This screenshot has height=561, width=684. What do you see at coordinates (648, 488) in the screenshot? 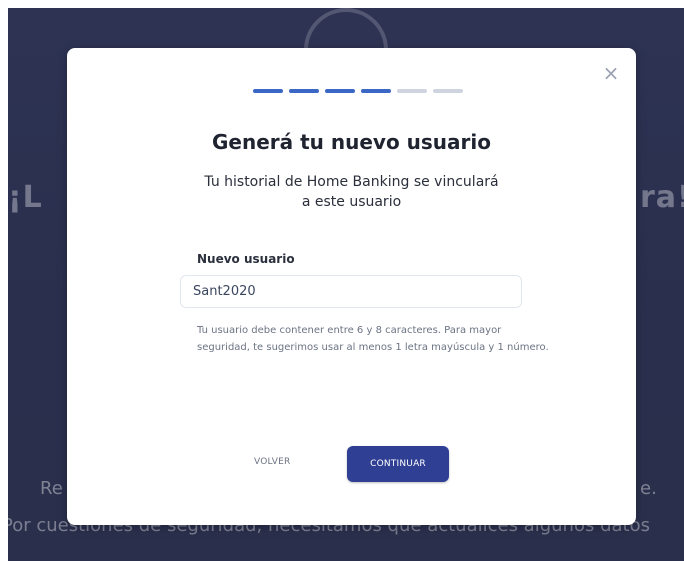
I see `background-text-right: e.` at bounding box center [648, 488].